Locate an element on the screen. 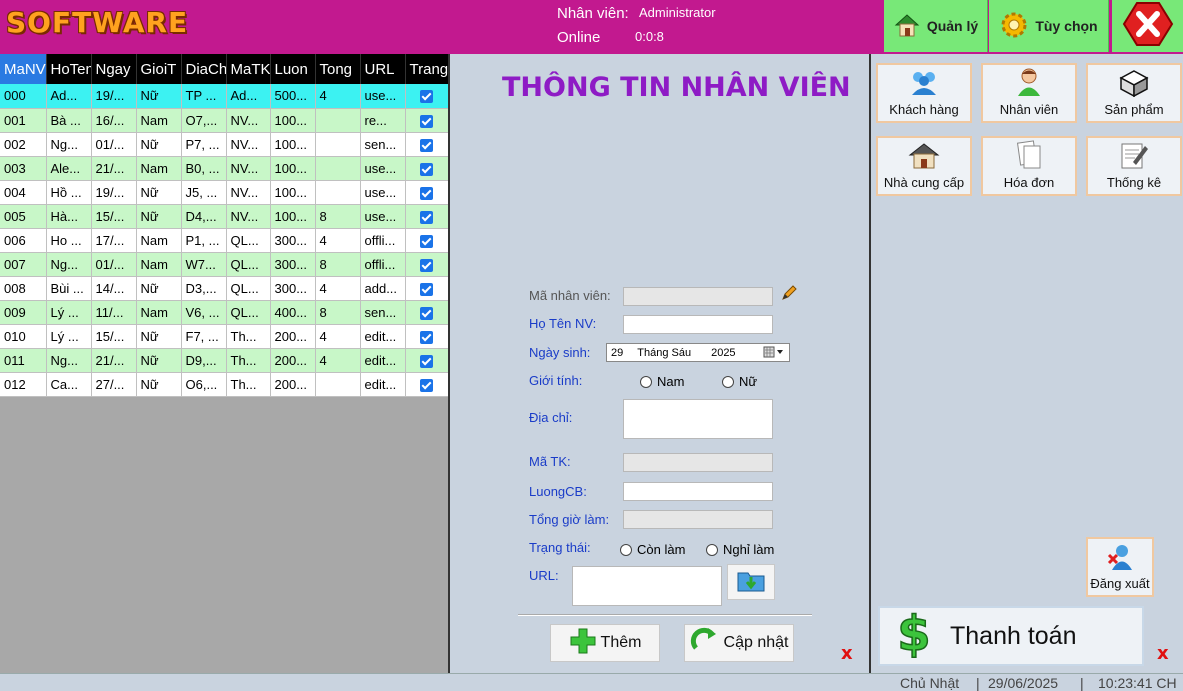 Image resolution: width=1183 pixels, height=691 pixels. form-close-icon: x is located at coordinates (847, 653).